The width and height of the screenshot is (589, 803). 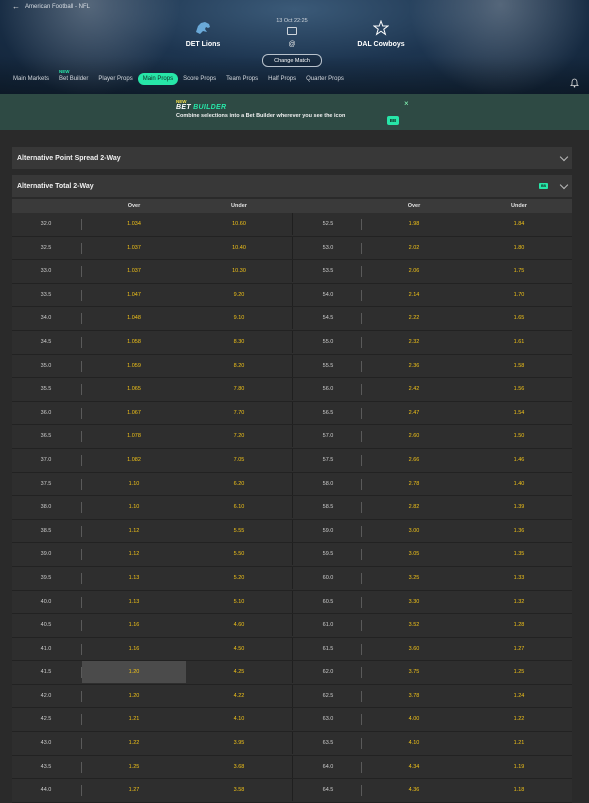 What do you see at coordinates (134, 342) in the screenshot?
I see `over-odds: 1.058` at bounding box center [134, 342].